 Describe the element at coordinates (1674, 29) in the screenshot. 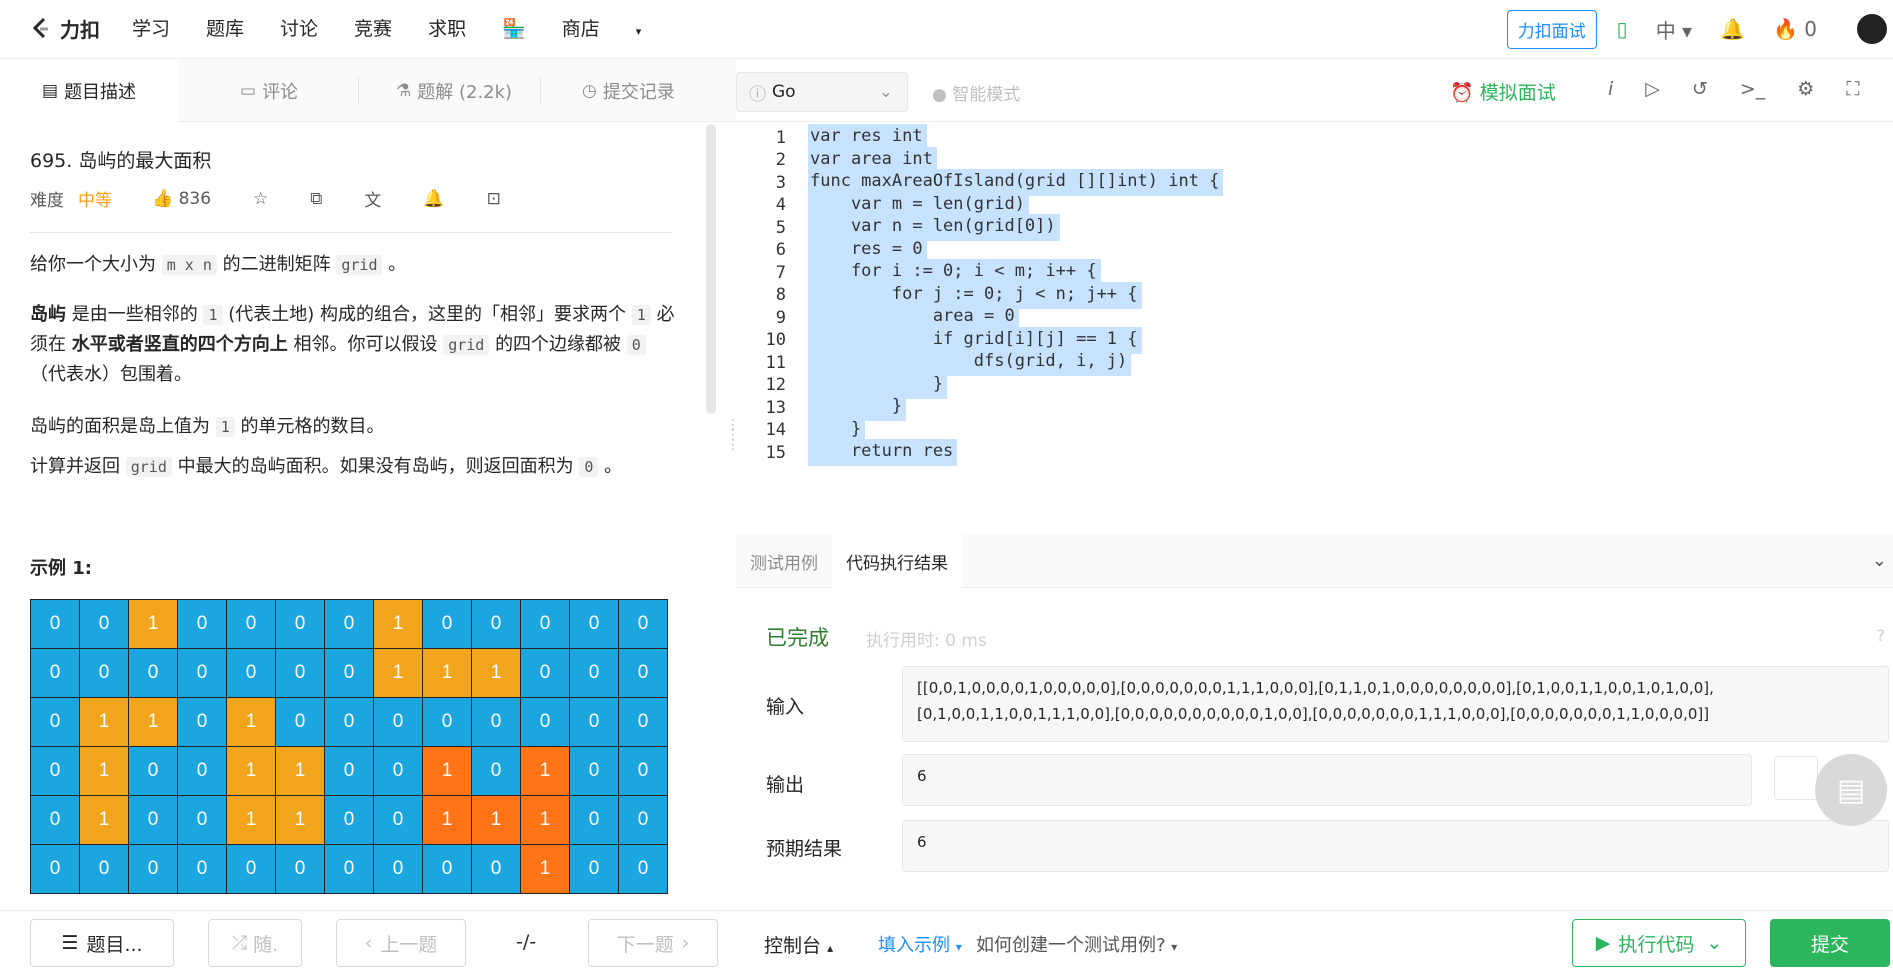

I see `language-toggle: 中 ▾` at that location.